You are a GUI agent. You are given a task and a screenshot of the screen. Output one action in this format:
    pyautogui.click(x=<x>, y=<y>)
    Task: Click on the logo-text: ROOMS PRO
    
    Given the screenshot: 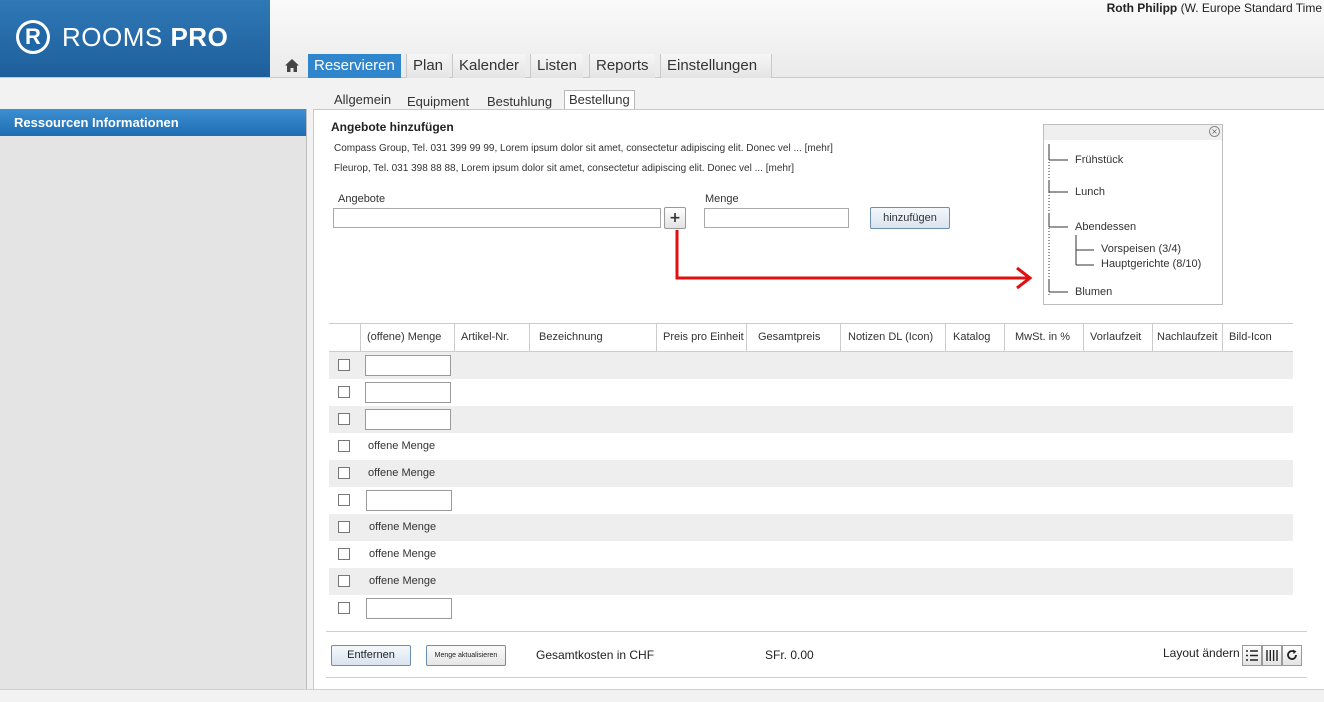 What is the action you would take?
    pyautogui.click(x=145, y=37)
    